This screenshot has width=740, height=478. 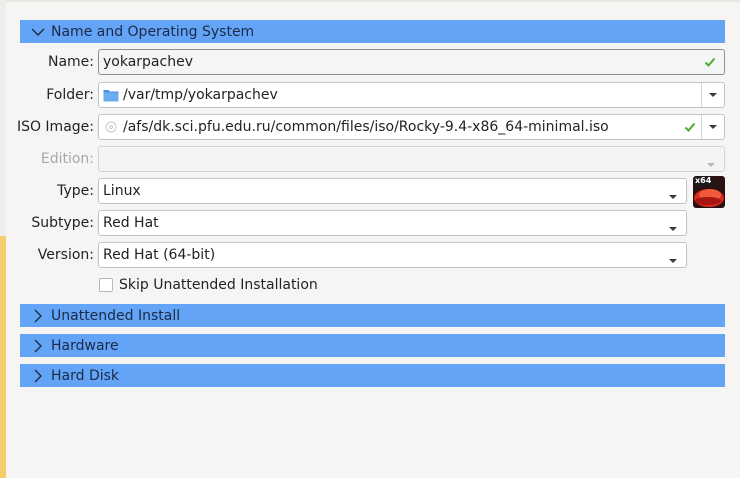 I want to click on os-icon-badge: x64, so click(x=703, y=180).